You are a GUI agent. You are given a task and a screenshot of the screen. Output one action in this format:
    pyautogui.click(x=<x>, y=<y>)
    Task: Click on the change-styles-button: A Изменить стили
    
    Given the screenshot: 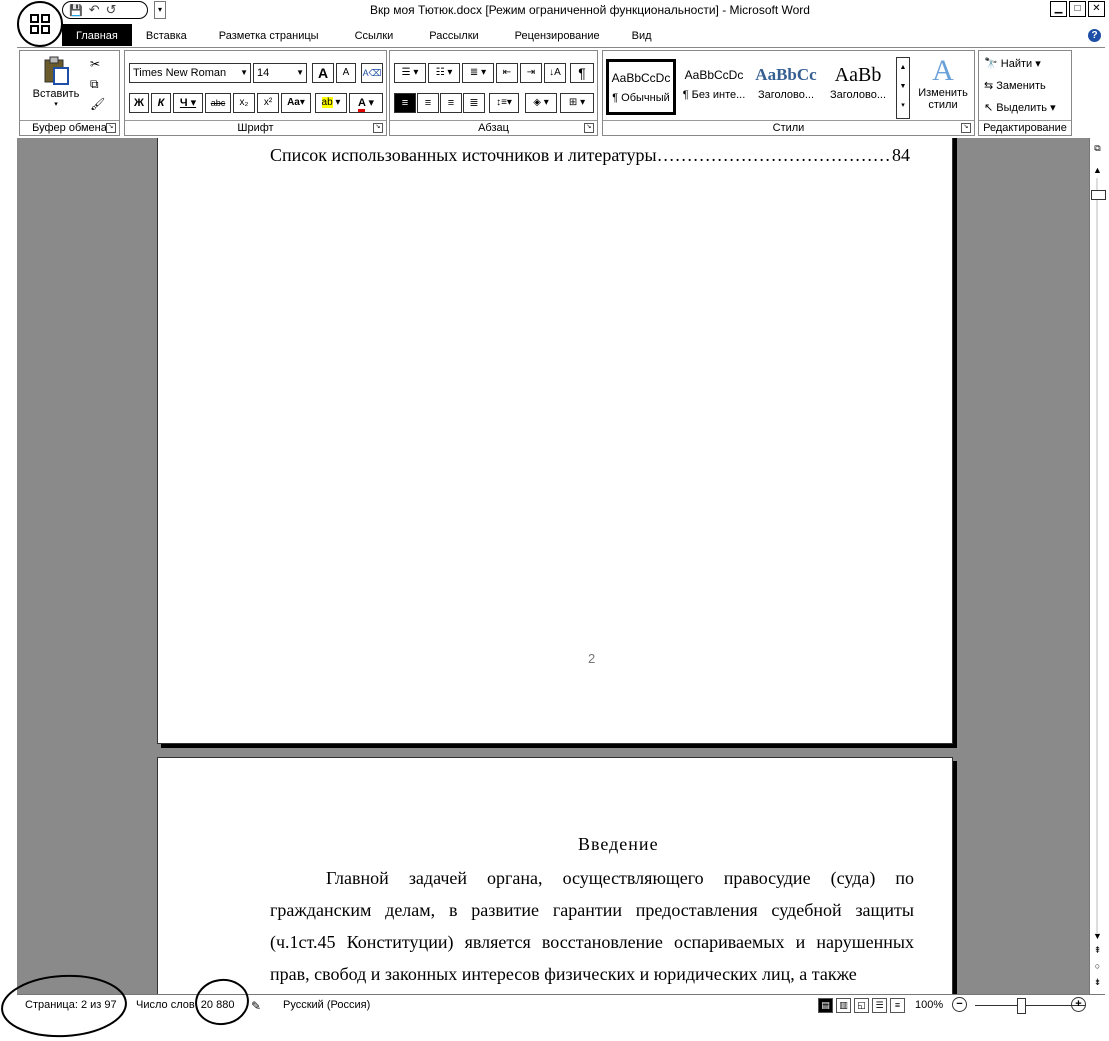 What is the action you would take?
    pyautogui.click(x=943, y=83)
    